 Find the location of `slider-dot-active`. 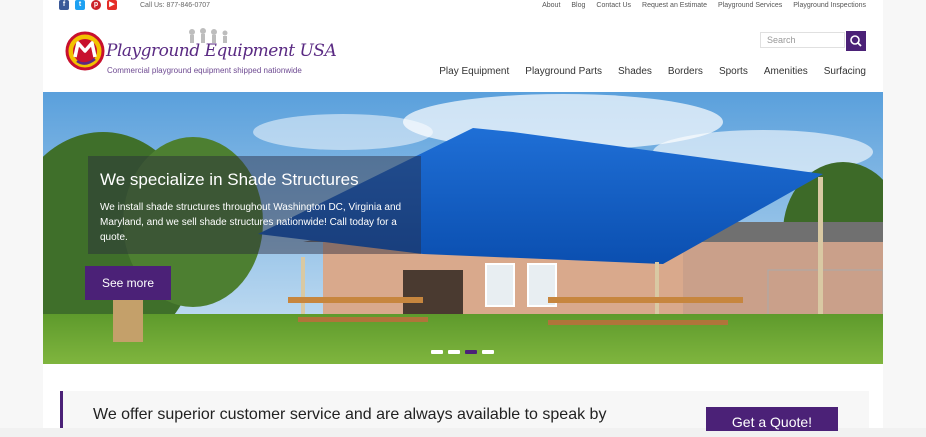

slider-dot-active is located at coordinates (471, 352).